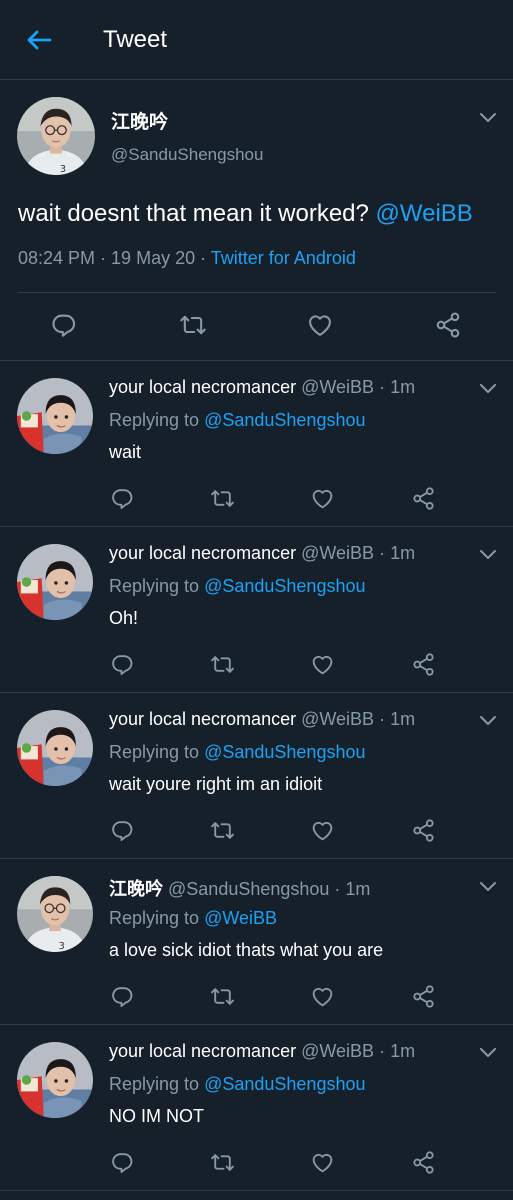  I want to click on replying-to: Replying to @WeiBB, so click(193, 918).